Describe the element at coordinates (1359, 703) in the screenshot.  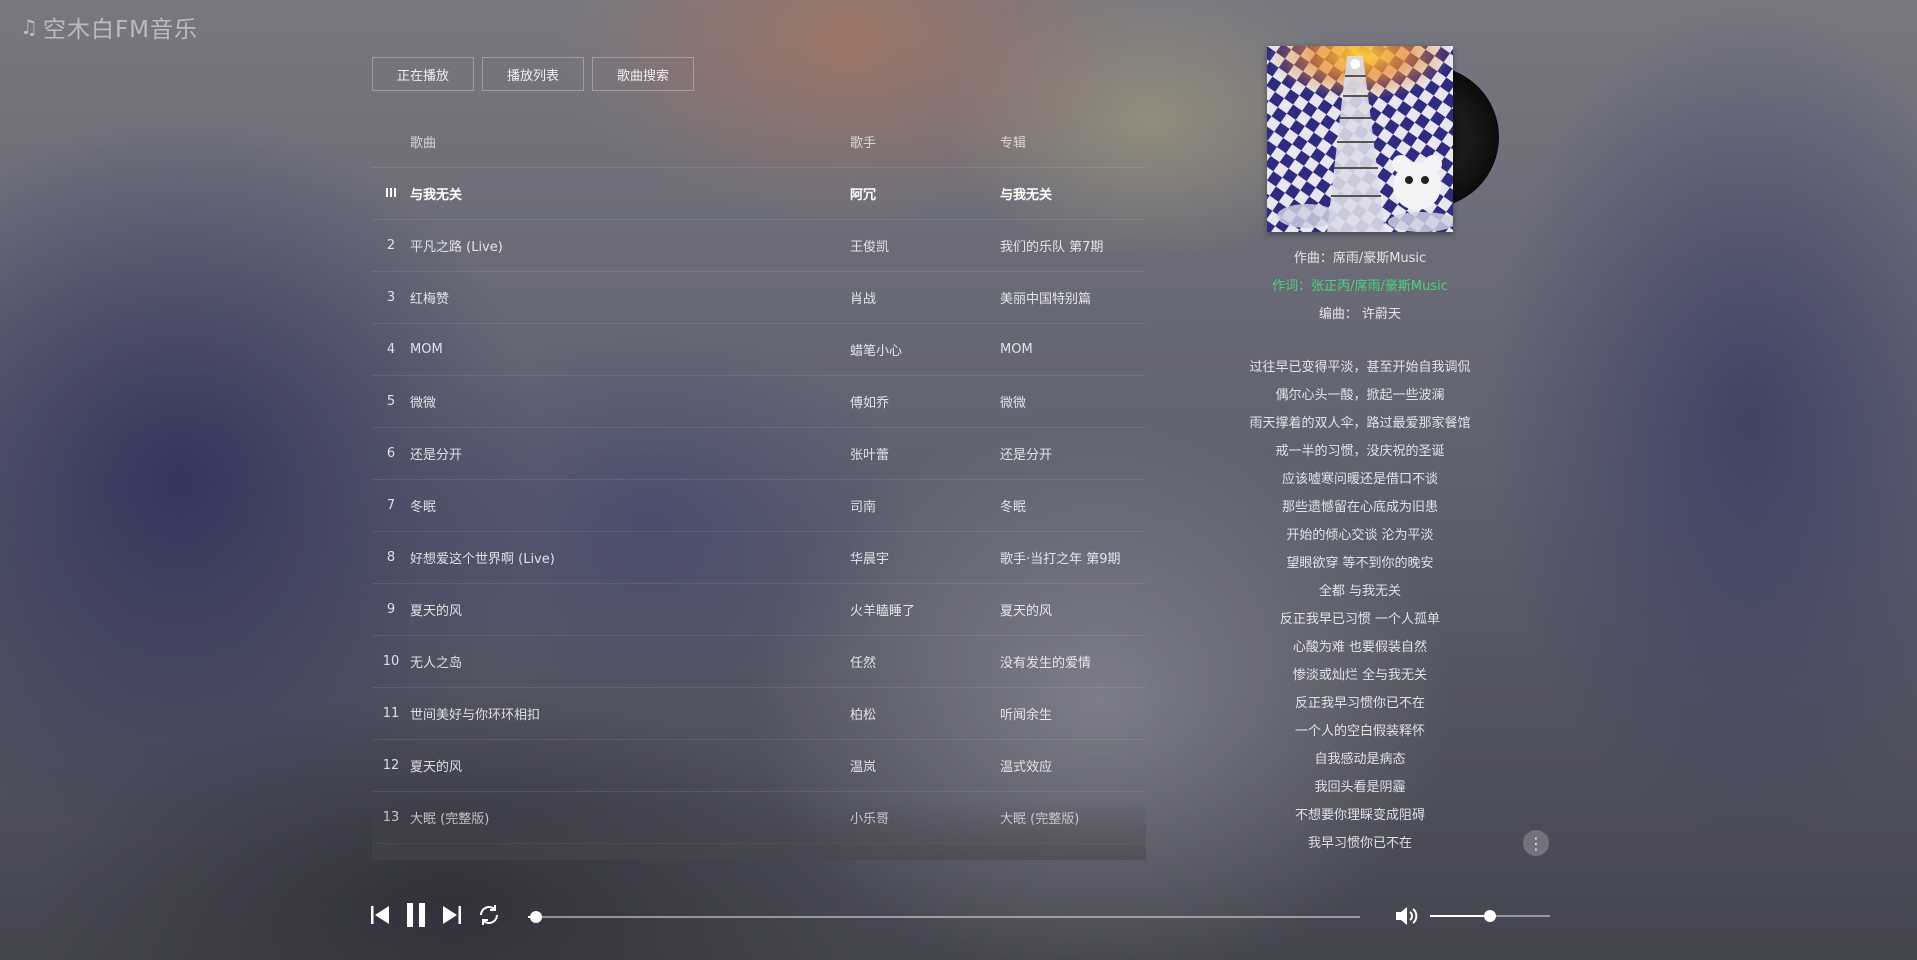
I see `lyric-line: 反正我早习惯你已不在` at that location.